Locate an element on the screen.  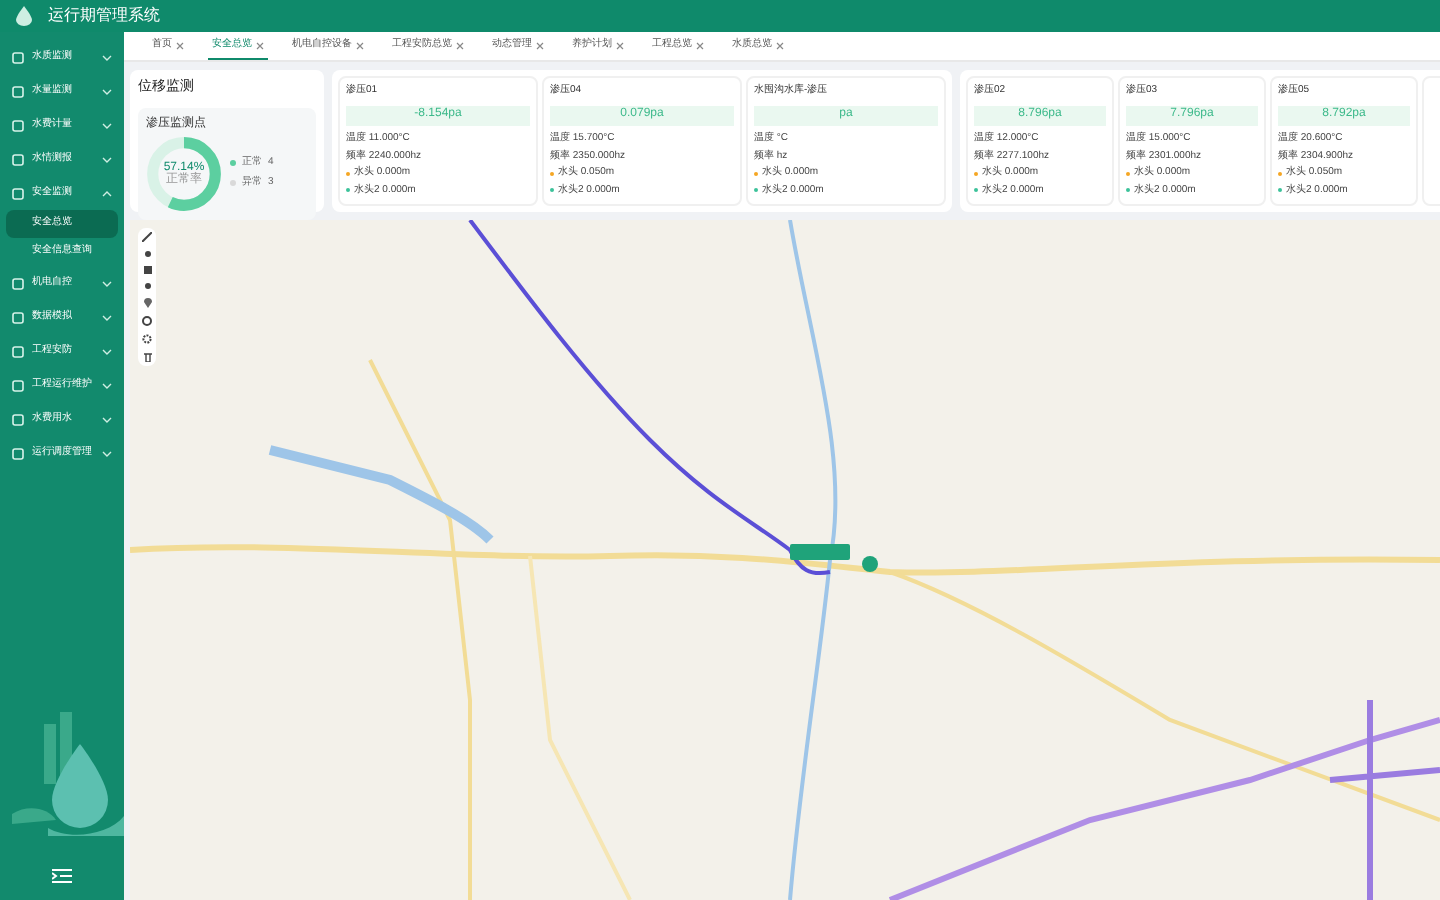
square-icon is located at coordinates (147, 270).